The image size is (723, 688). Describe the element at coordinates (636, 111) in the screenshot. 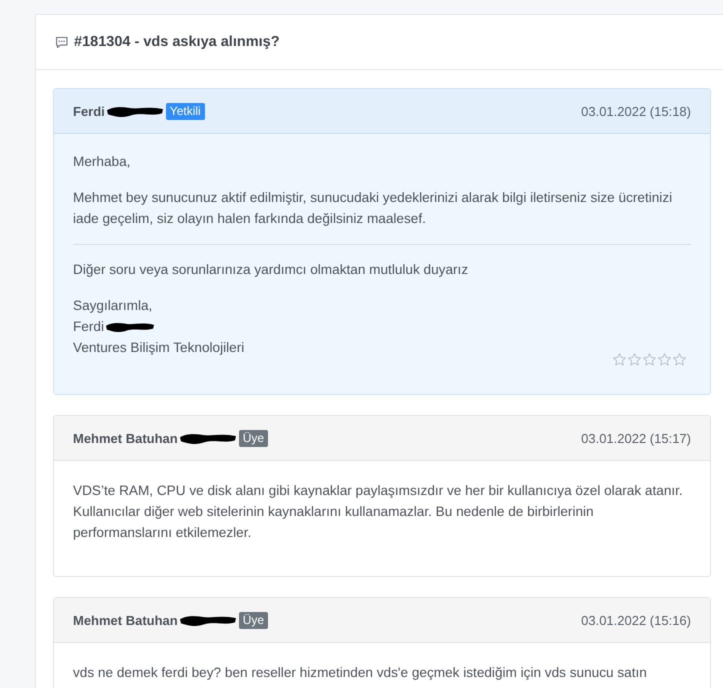

I see `message-date: 03.01.2022 (15:18)` at that location.